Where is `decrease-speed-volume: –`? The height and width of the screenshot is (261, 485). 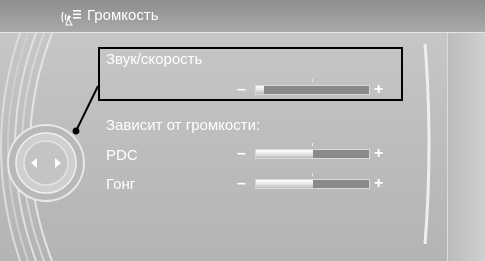 decrease-speed-volume: – is located at coordinates (241, 90).